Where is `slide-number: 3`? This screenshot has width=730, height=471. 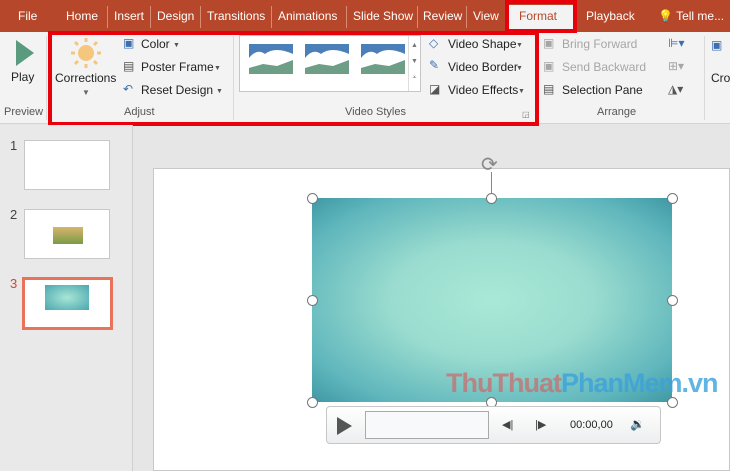
slide-number: 3 is located at coordinates (14, 283).